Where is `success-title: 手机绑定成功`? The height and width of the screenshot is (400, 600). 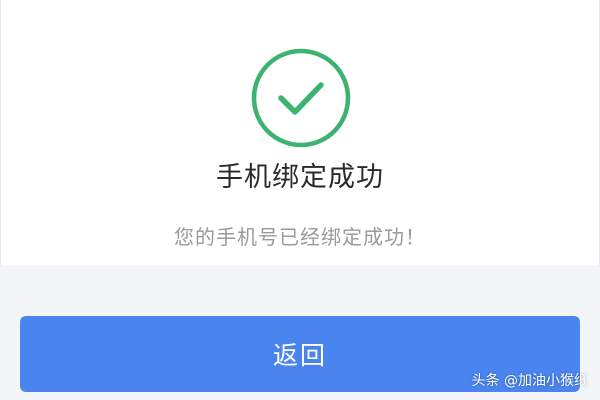
success-title: 手机绑定成功 is located at coordinates (300, 177).